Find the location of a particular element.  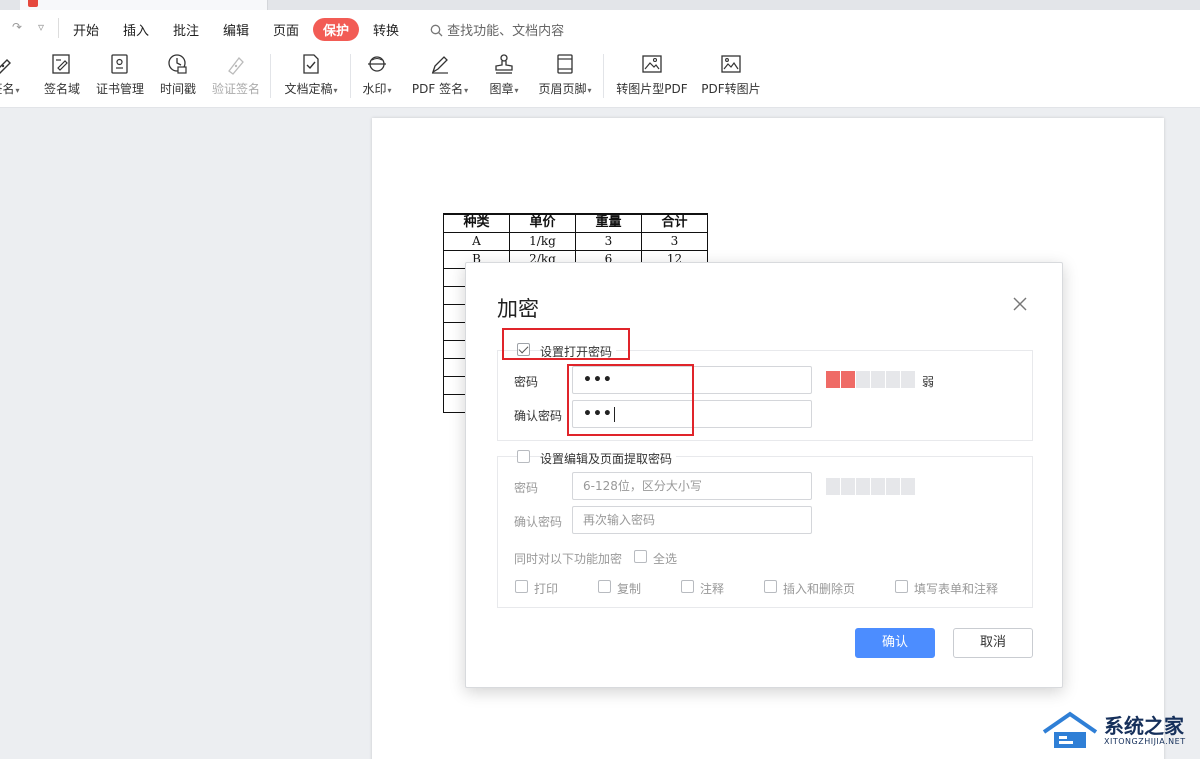

house-logo-icon is located at coordinates (1070, 729).